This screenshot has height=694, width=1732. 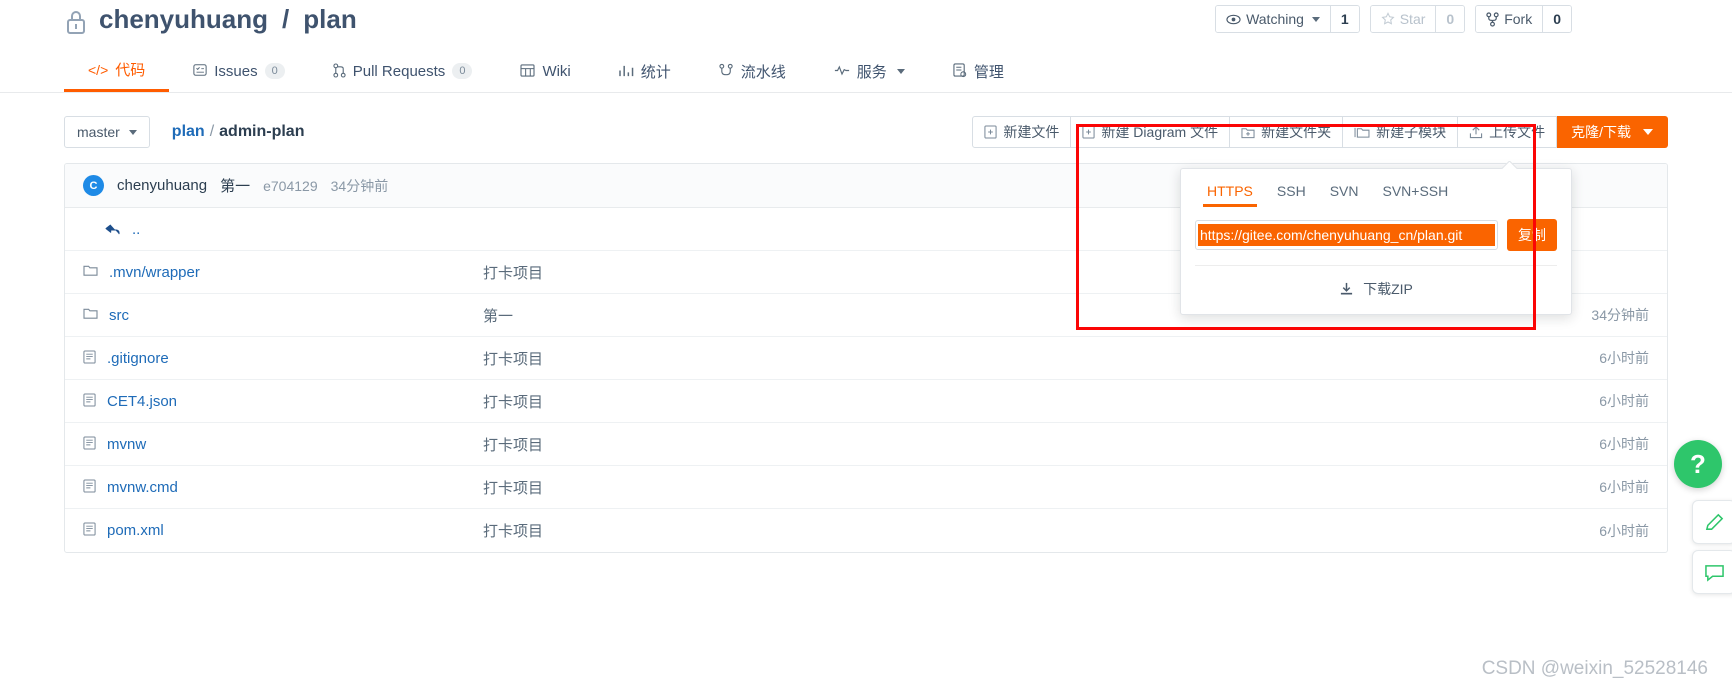 What do you see at coordinates (1556, 19) in the screenshot?
I see `fork-count: 0` at bounding box center [1556, 19].